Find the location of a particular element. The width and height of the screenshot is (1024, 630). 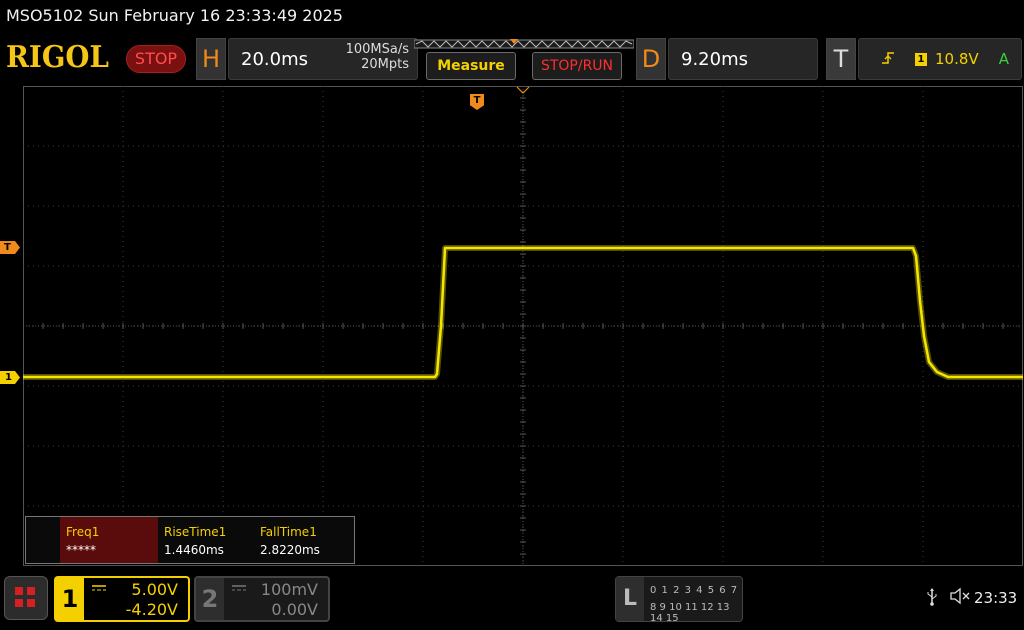

measurement-name: RiseTime1 is located at coordinates (195, 532).